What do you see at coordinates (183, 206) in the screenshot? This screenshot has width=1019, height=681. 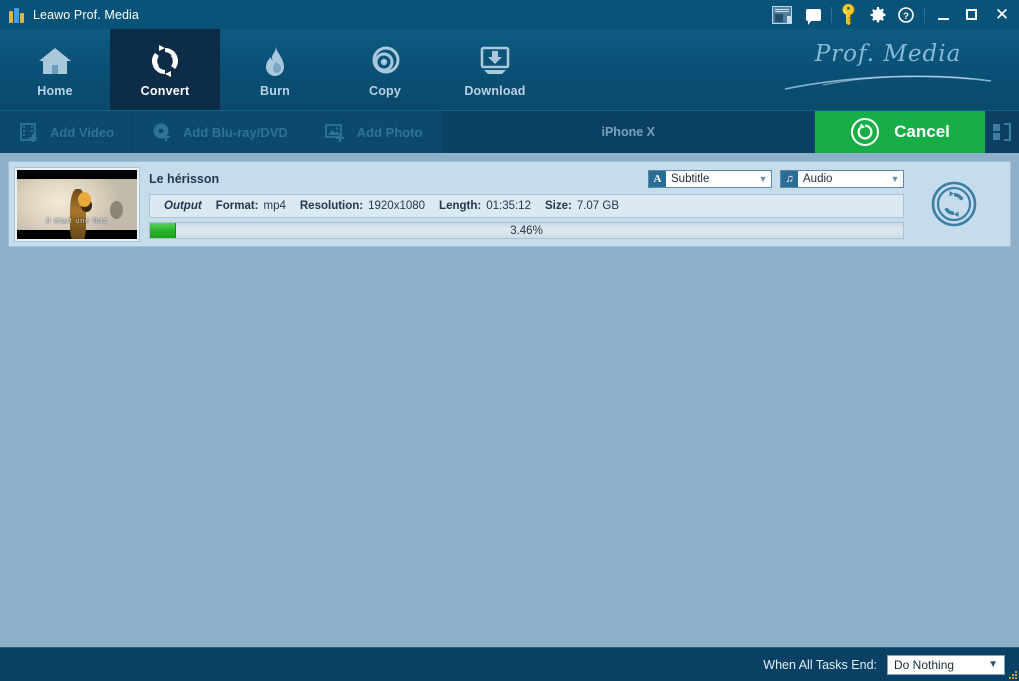 I see `output-heading: Output` at bounding box center [183, 206].